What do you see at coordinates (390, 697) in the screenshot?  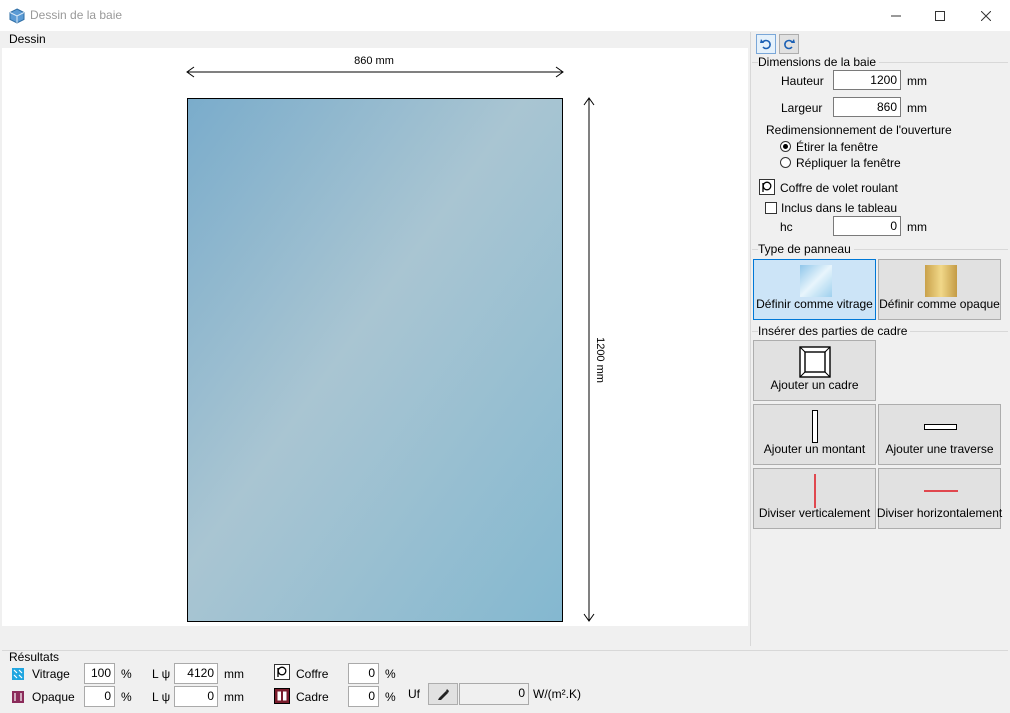 I see `cadre-percent: %` at bounding box center [390, 697].